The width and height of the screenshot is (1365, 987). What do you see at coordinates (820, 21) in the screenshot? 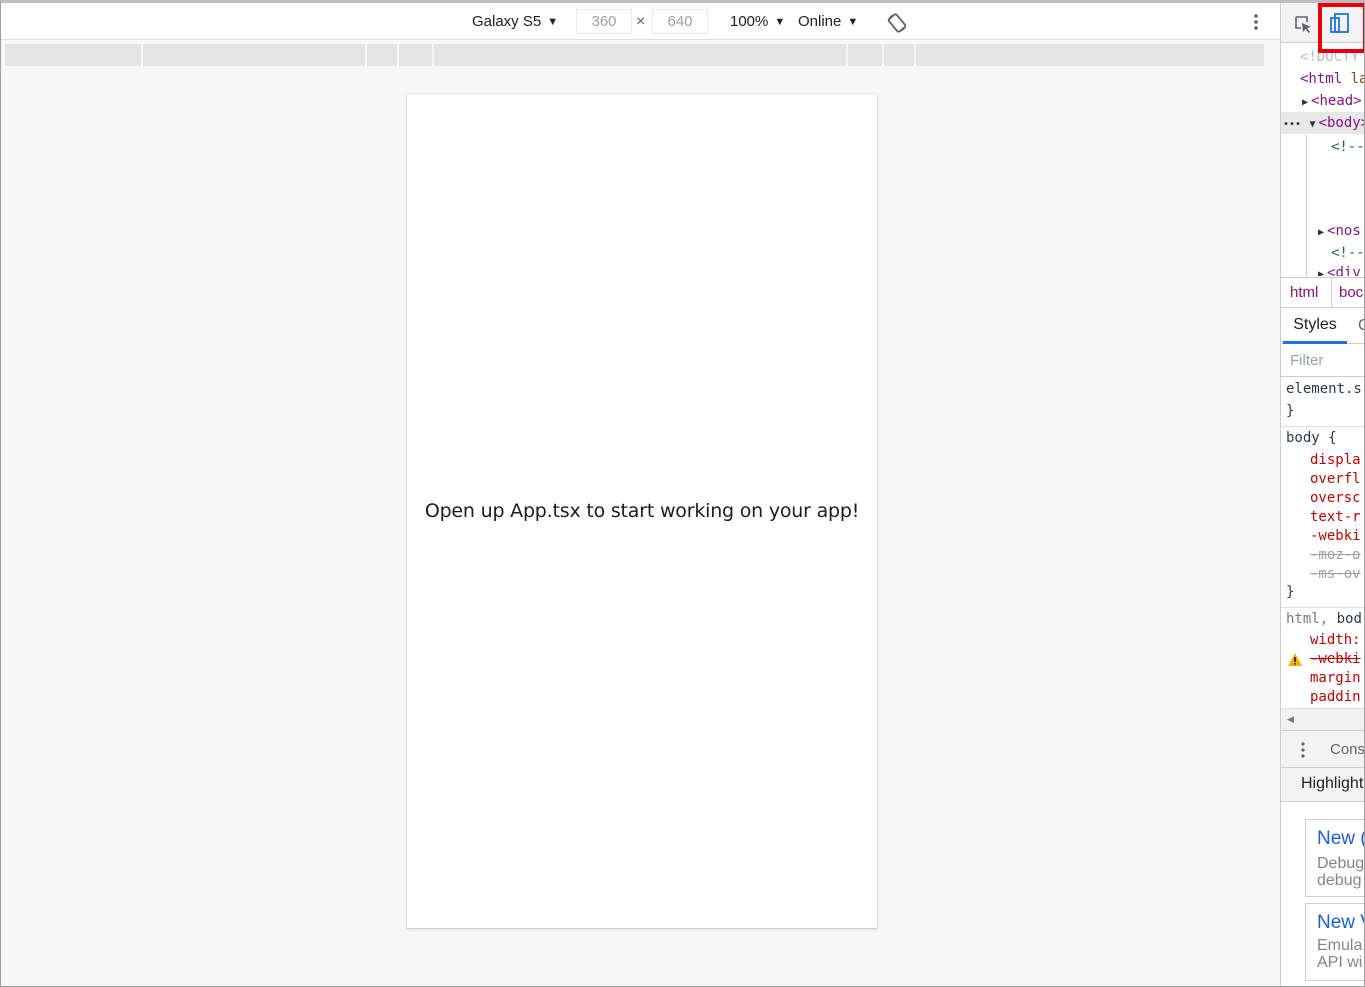
I see `throttle-select-label: Online` at bounding box center [820, 21].